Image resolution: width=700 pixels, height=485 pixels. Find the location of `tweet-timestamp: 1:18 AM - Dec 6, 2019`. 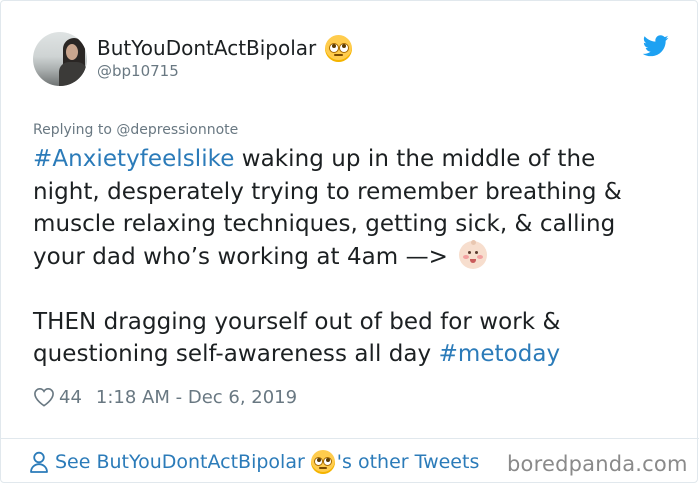

tweet-timestamp: 1:18 AM - Dec 6, 2019 is located at coordinates (196, 397).